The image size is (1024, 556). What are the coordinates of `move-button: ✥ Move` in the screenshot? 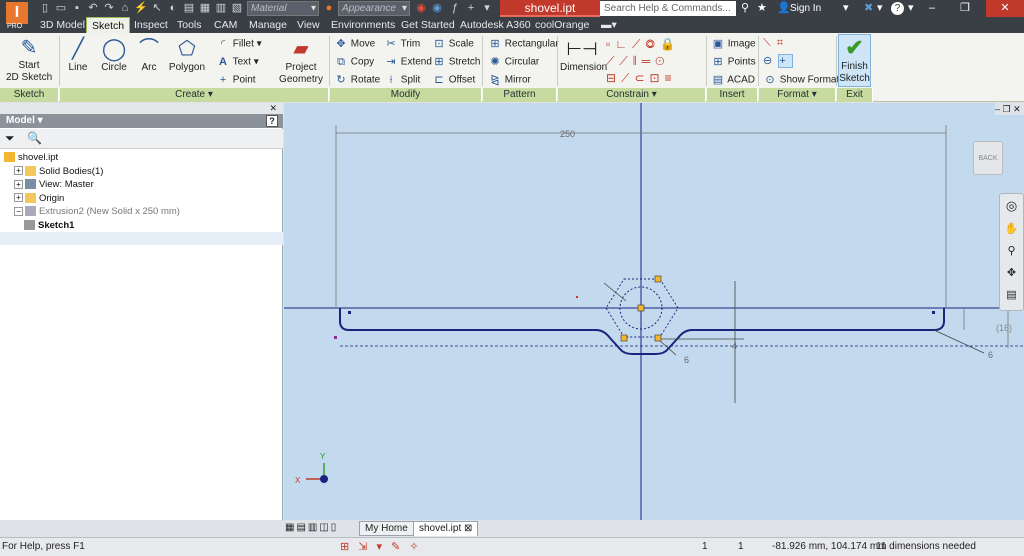 It's located at (354, 44).